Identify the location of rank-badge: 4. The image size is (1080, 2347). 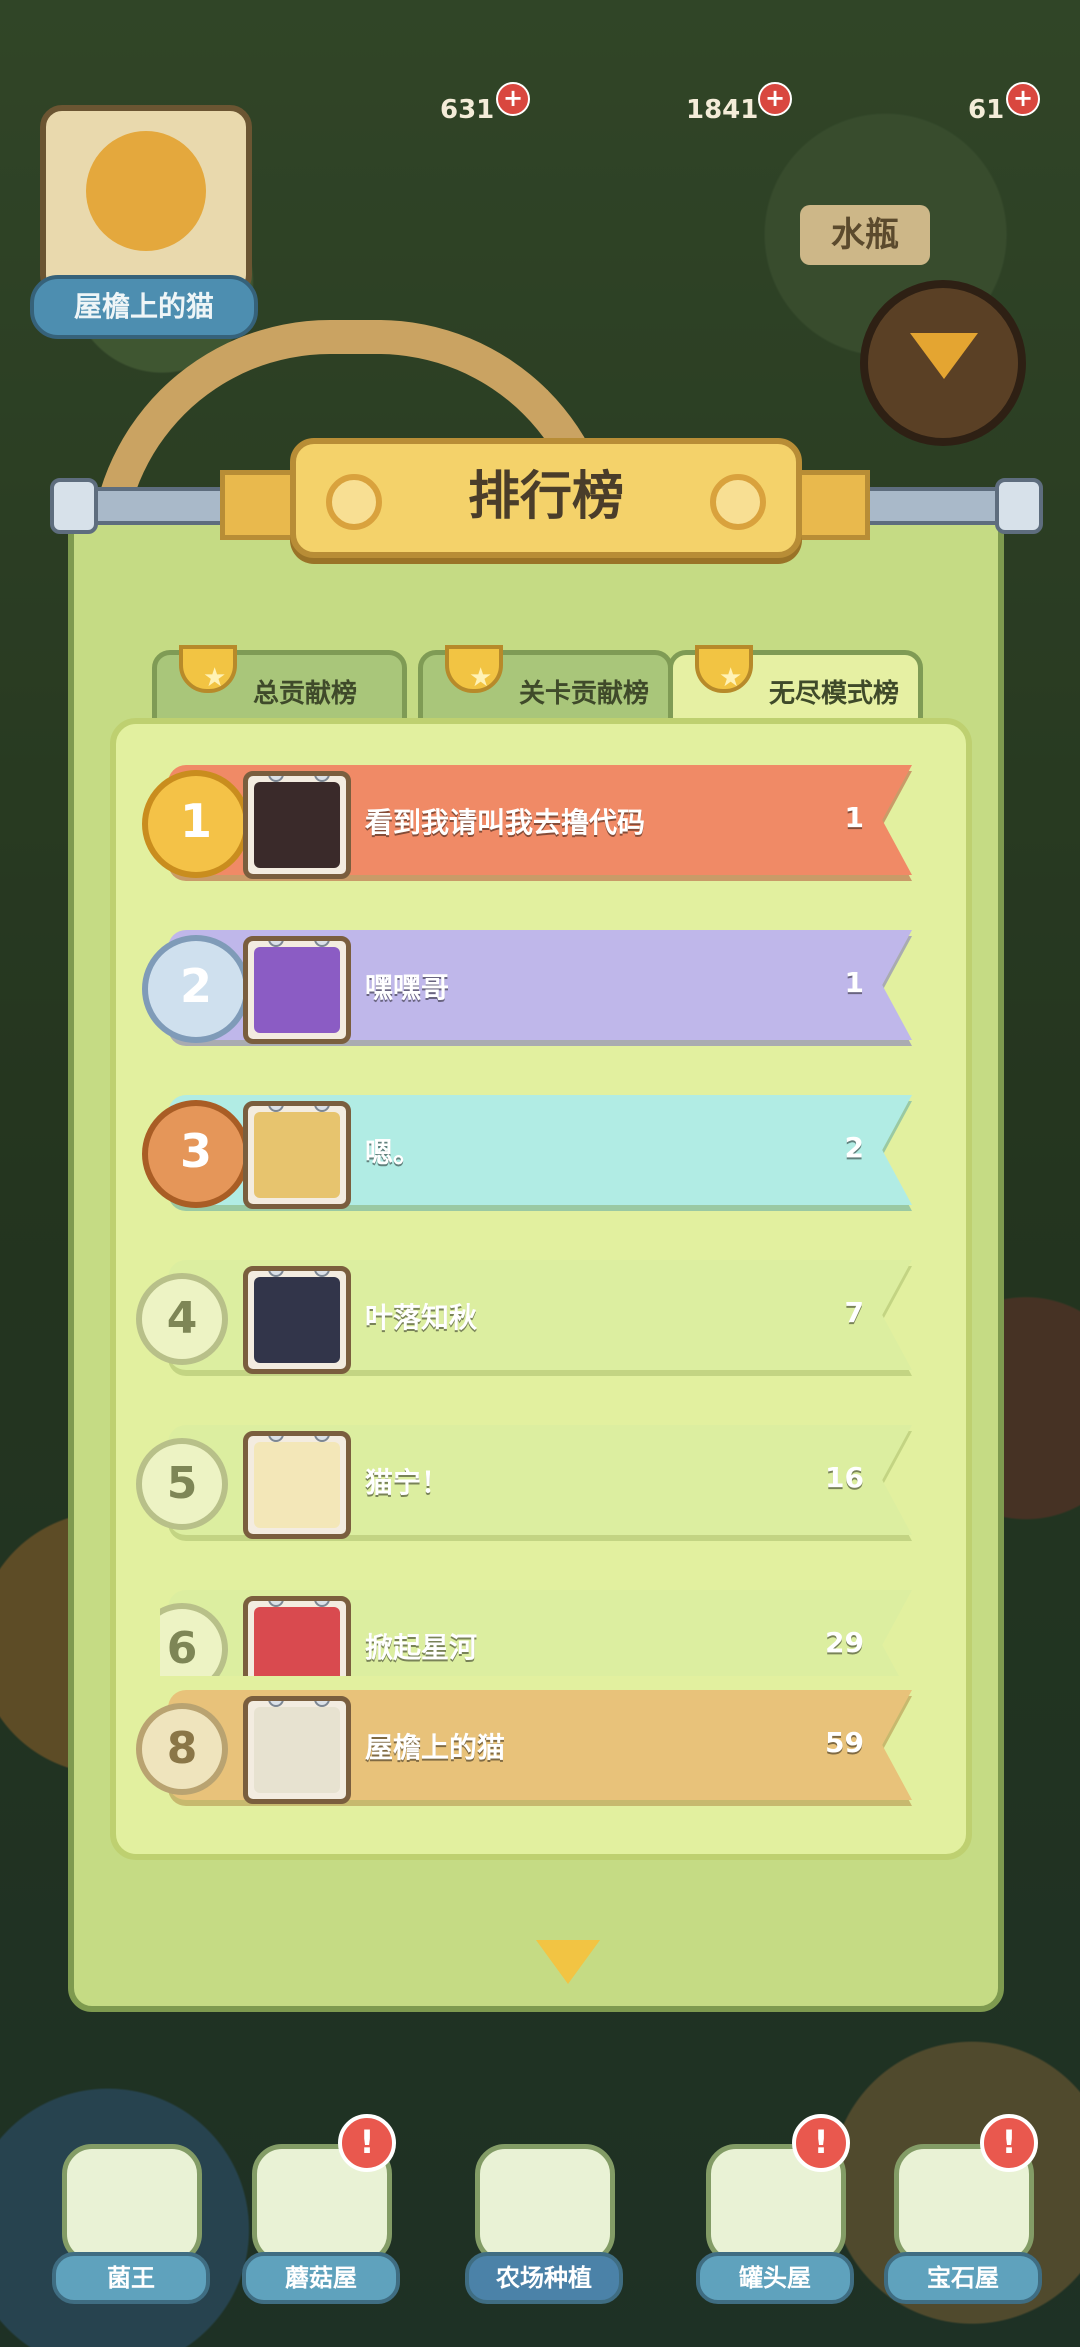
(182, 1319).